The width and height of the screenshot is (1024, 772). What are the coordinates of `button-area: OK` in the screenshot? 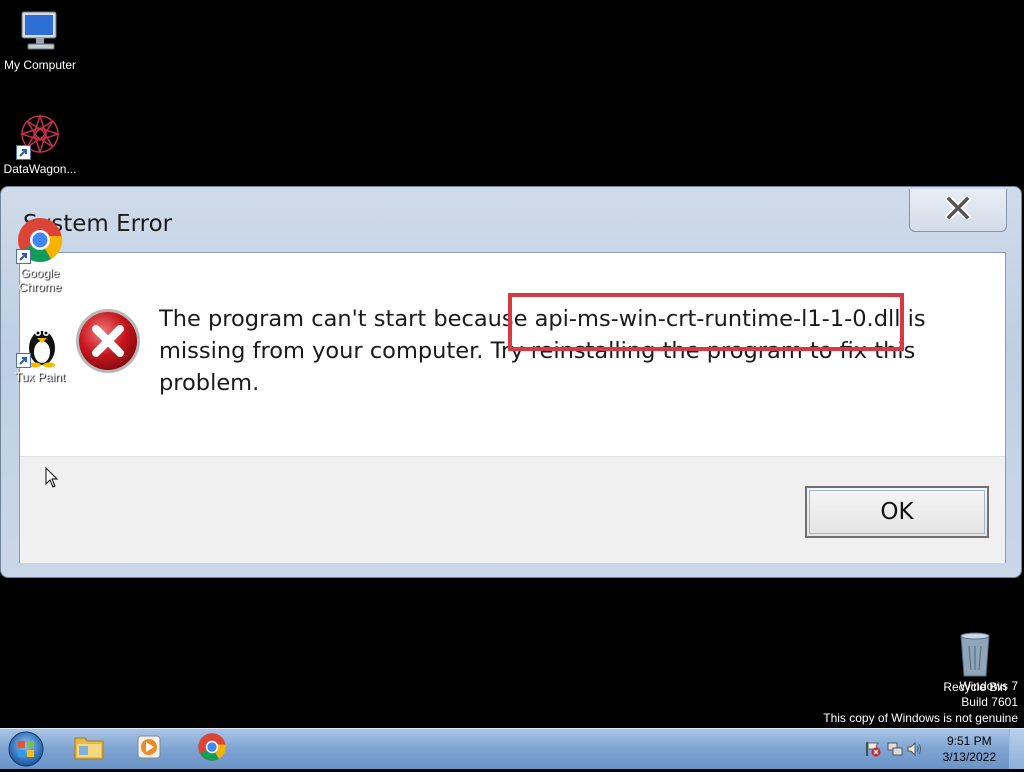 It's located at (512, 509).